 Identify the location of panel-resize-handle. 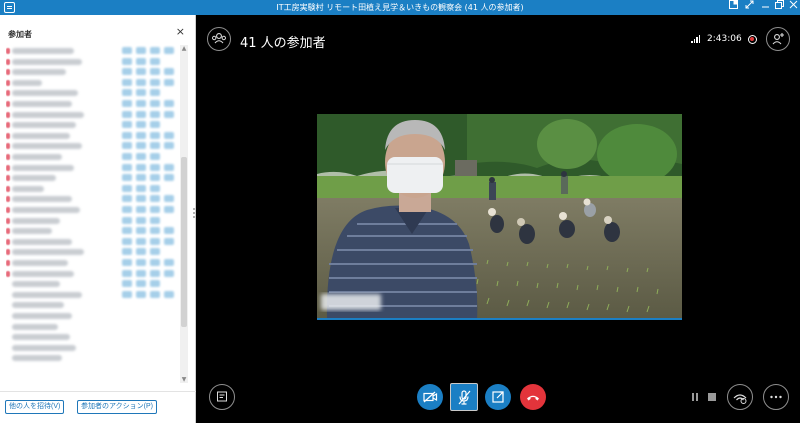
(194, 214).